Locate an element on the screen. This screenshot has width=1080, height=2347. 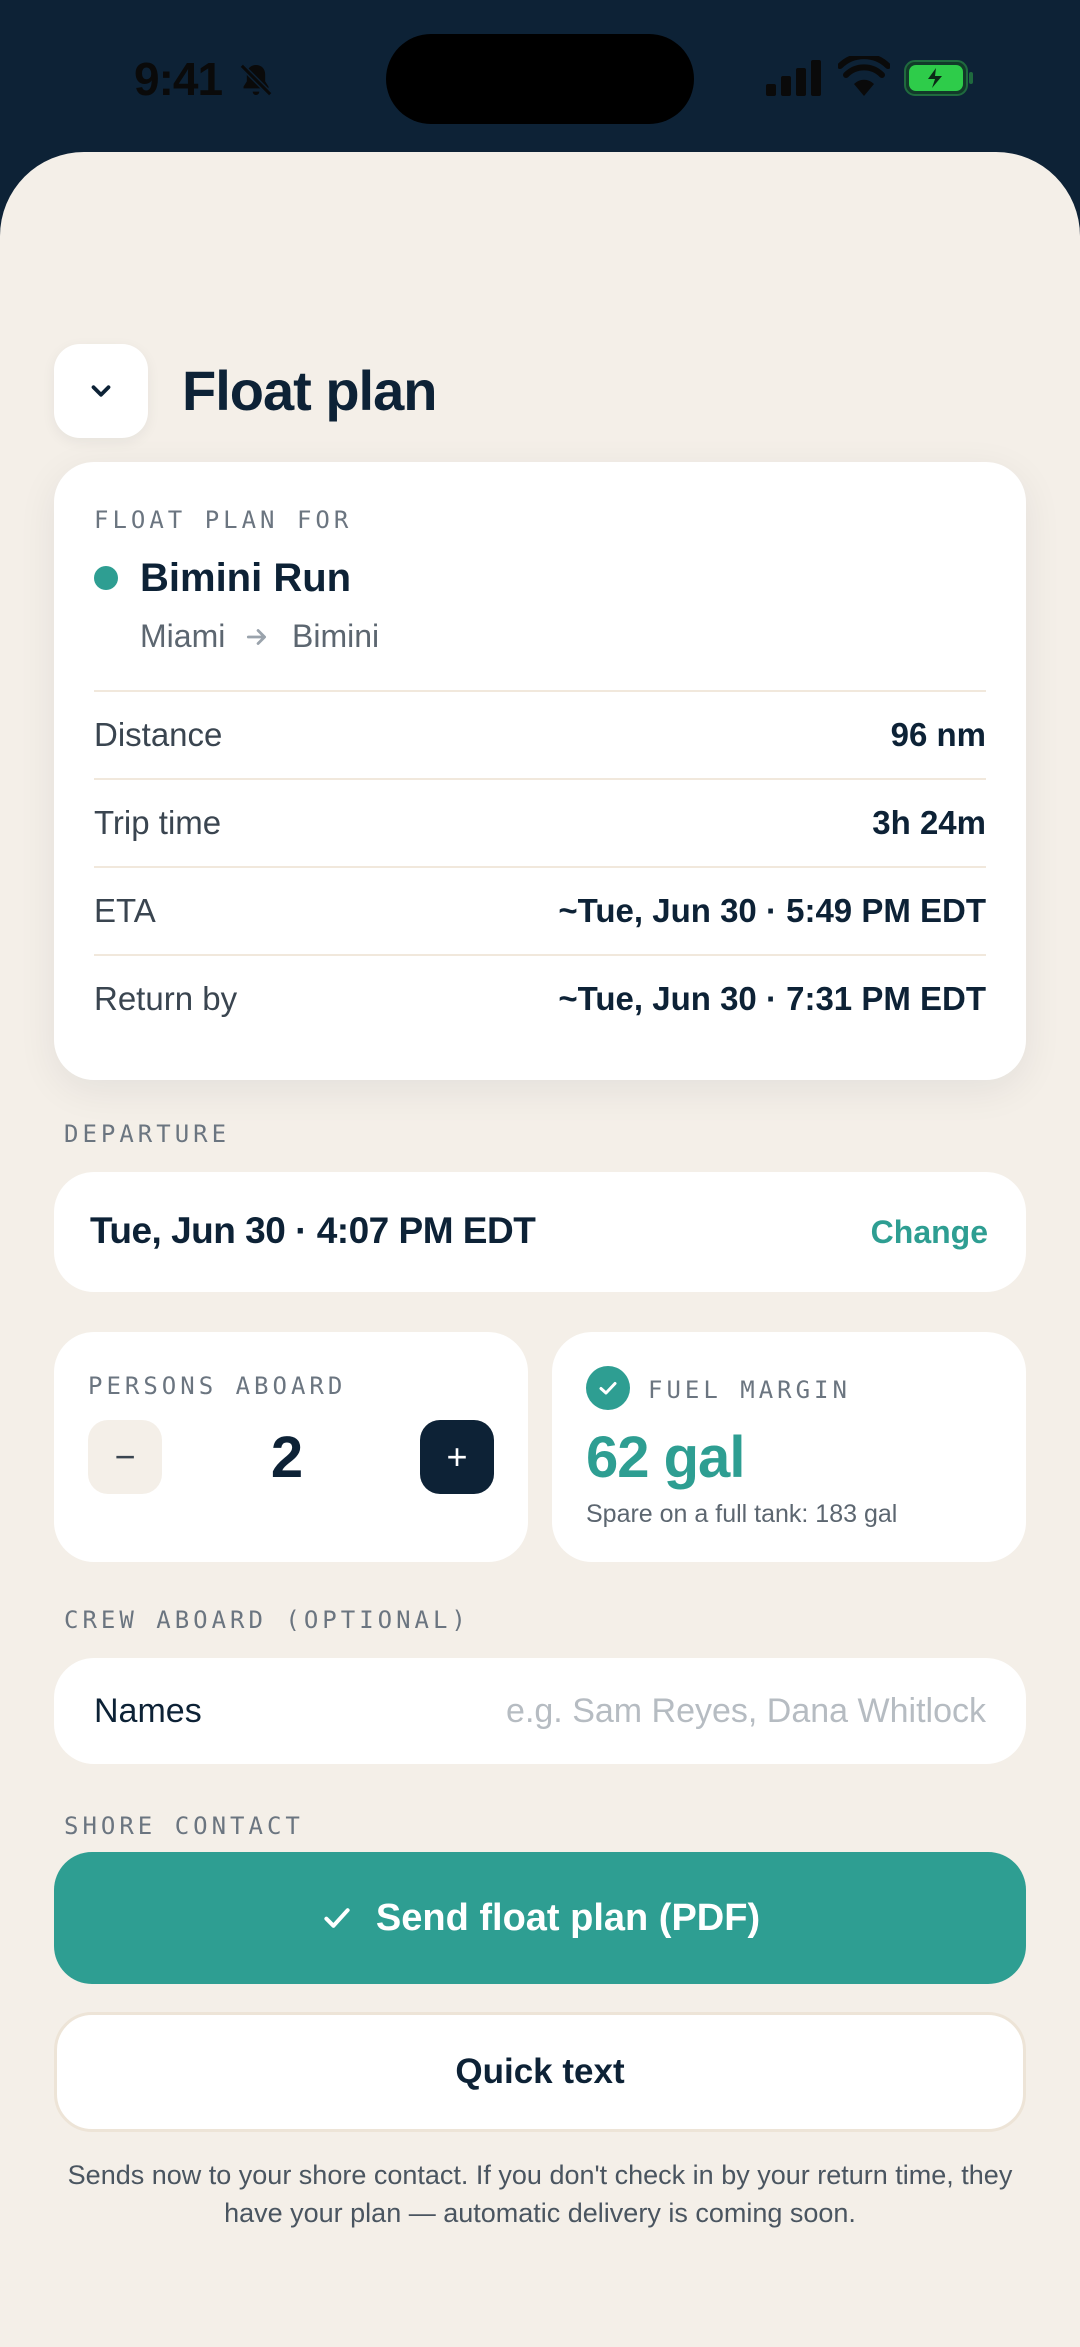
detail-label: Trip time is located at coordinates (158, 822).